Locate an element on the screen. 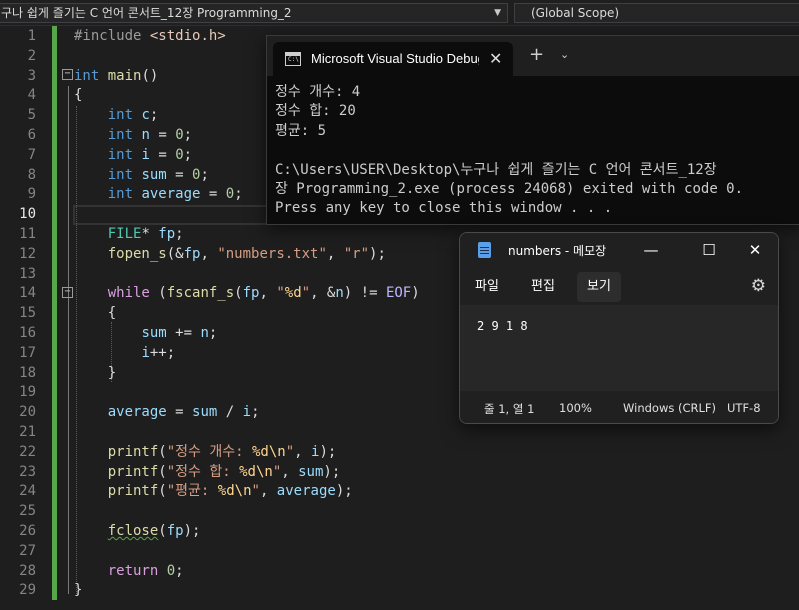 Image resolution: width=799 pixels, height=610 pixels. line-number: 11 is located at coordinates (27, 234).